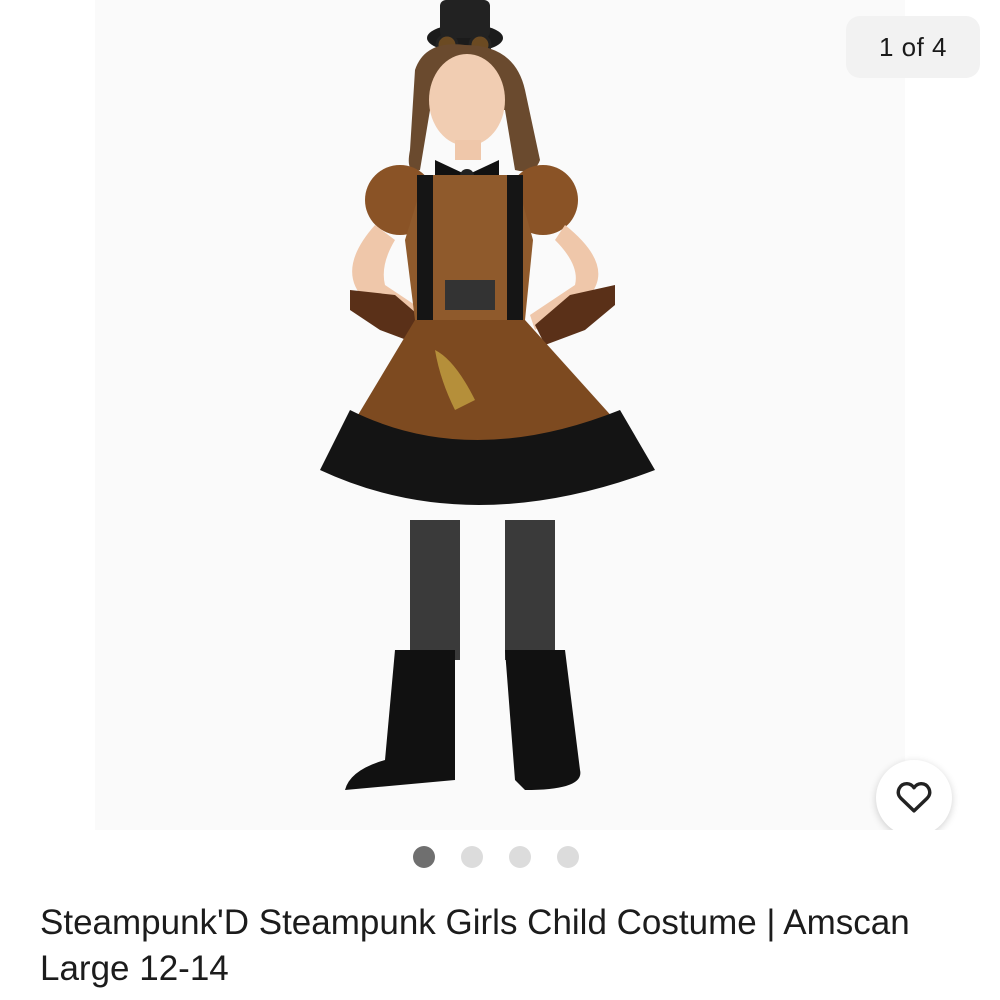 The height and width of the screenshot is (1000, 1000). I want to click on favorite-button, so click(914, 795).